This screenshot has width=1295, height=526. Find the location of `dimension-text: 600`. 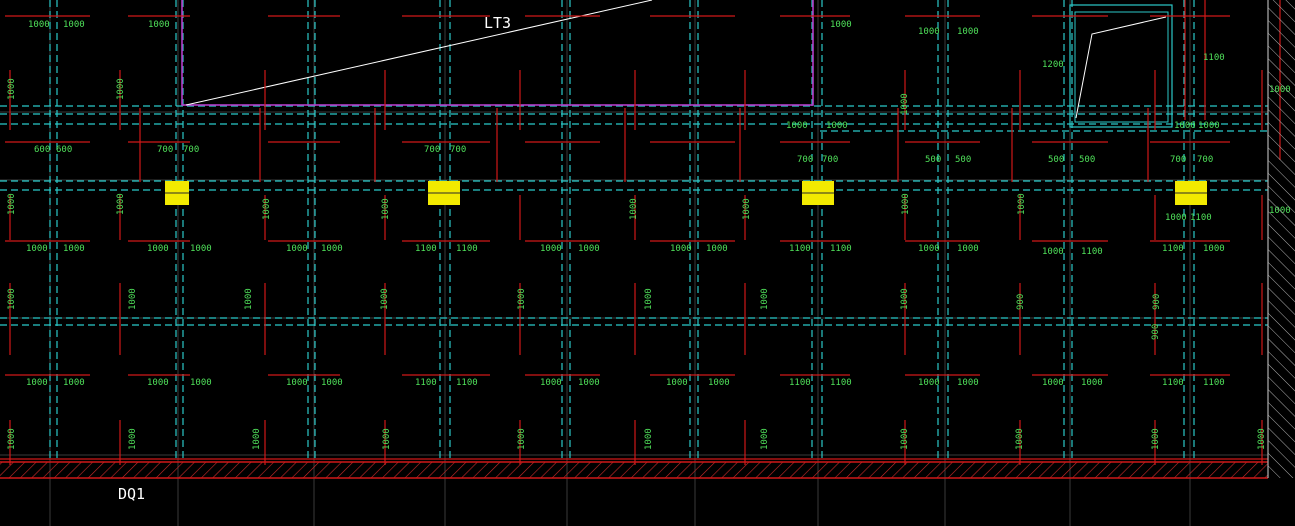

dimension-text: 600 is located at coordinates (42, 150).